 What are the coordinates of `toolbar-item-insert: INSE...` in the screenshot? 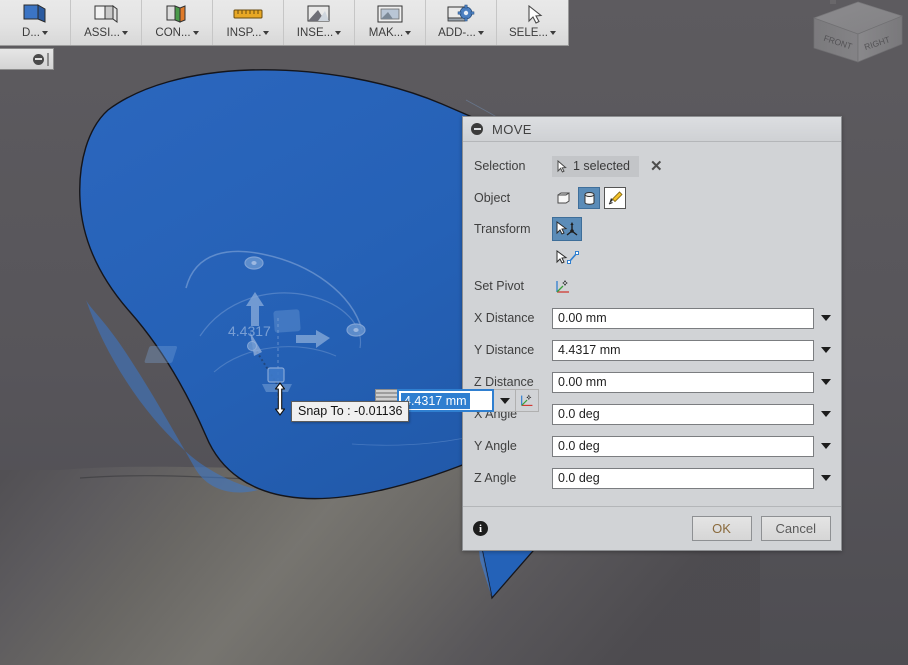 It's located at (319, 22).